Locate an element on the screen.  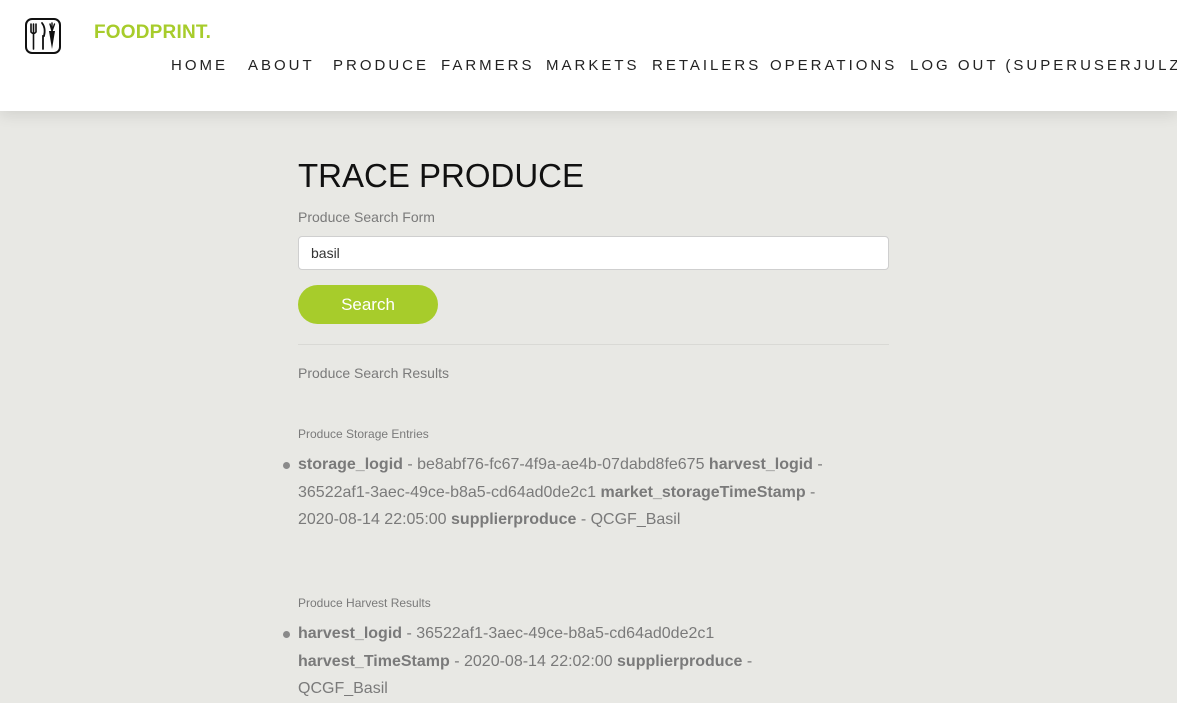
field-value: - 36522af1-3aec-49ce-b8a5-cd64ad0de2c1 is located at coordinates (558, 633).